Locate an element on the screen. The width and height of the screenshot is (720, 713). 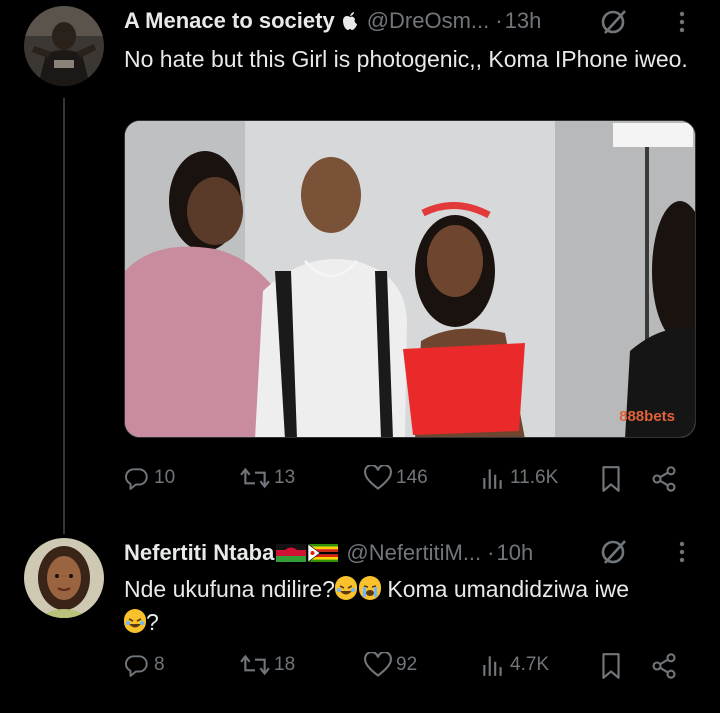
retweet-button: 18 is located at coordinates (267, 665).